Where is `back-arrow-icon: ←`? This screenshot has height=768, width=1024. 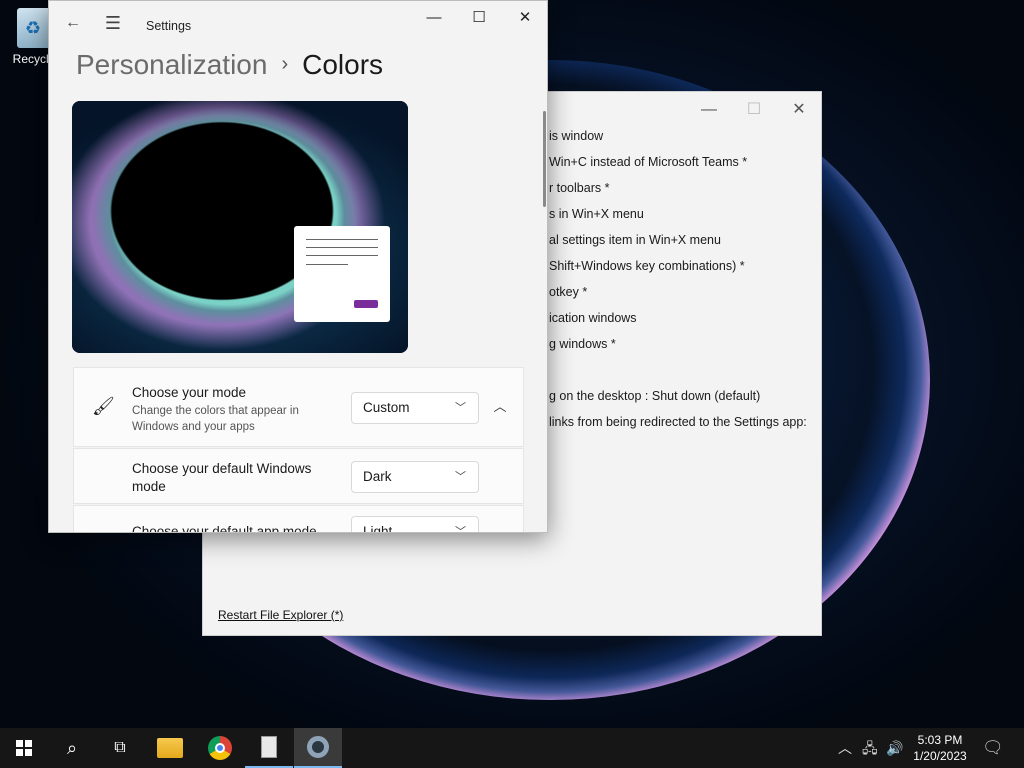
back-arrow-icon: ← is located at coordinates (73, 23).